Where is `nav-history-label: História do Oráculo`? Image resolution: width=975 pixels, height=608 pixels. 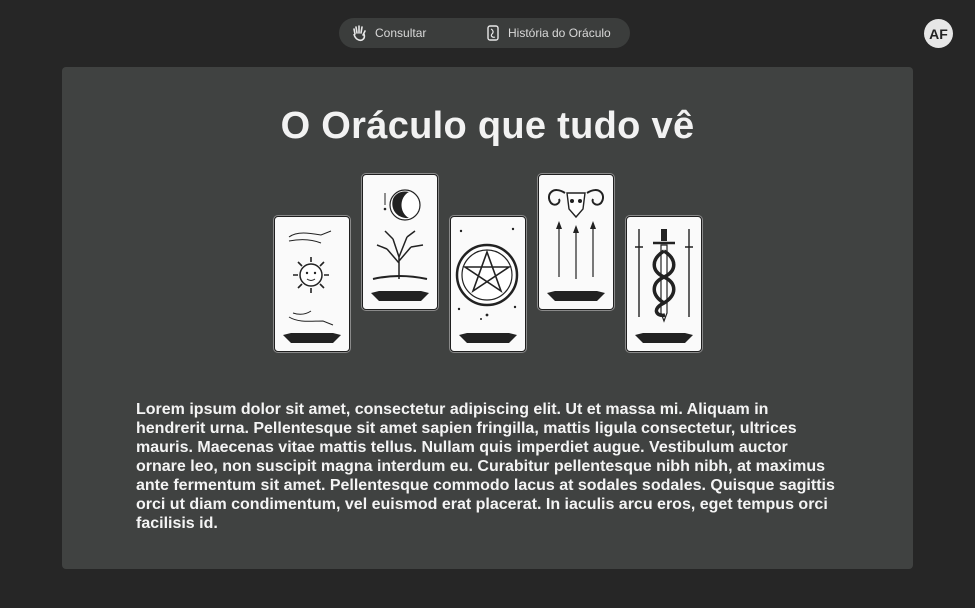 nav-history-label: História do Oráculo is located at coordinates (559, 33).